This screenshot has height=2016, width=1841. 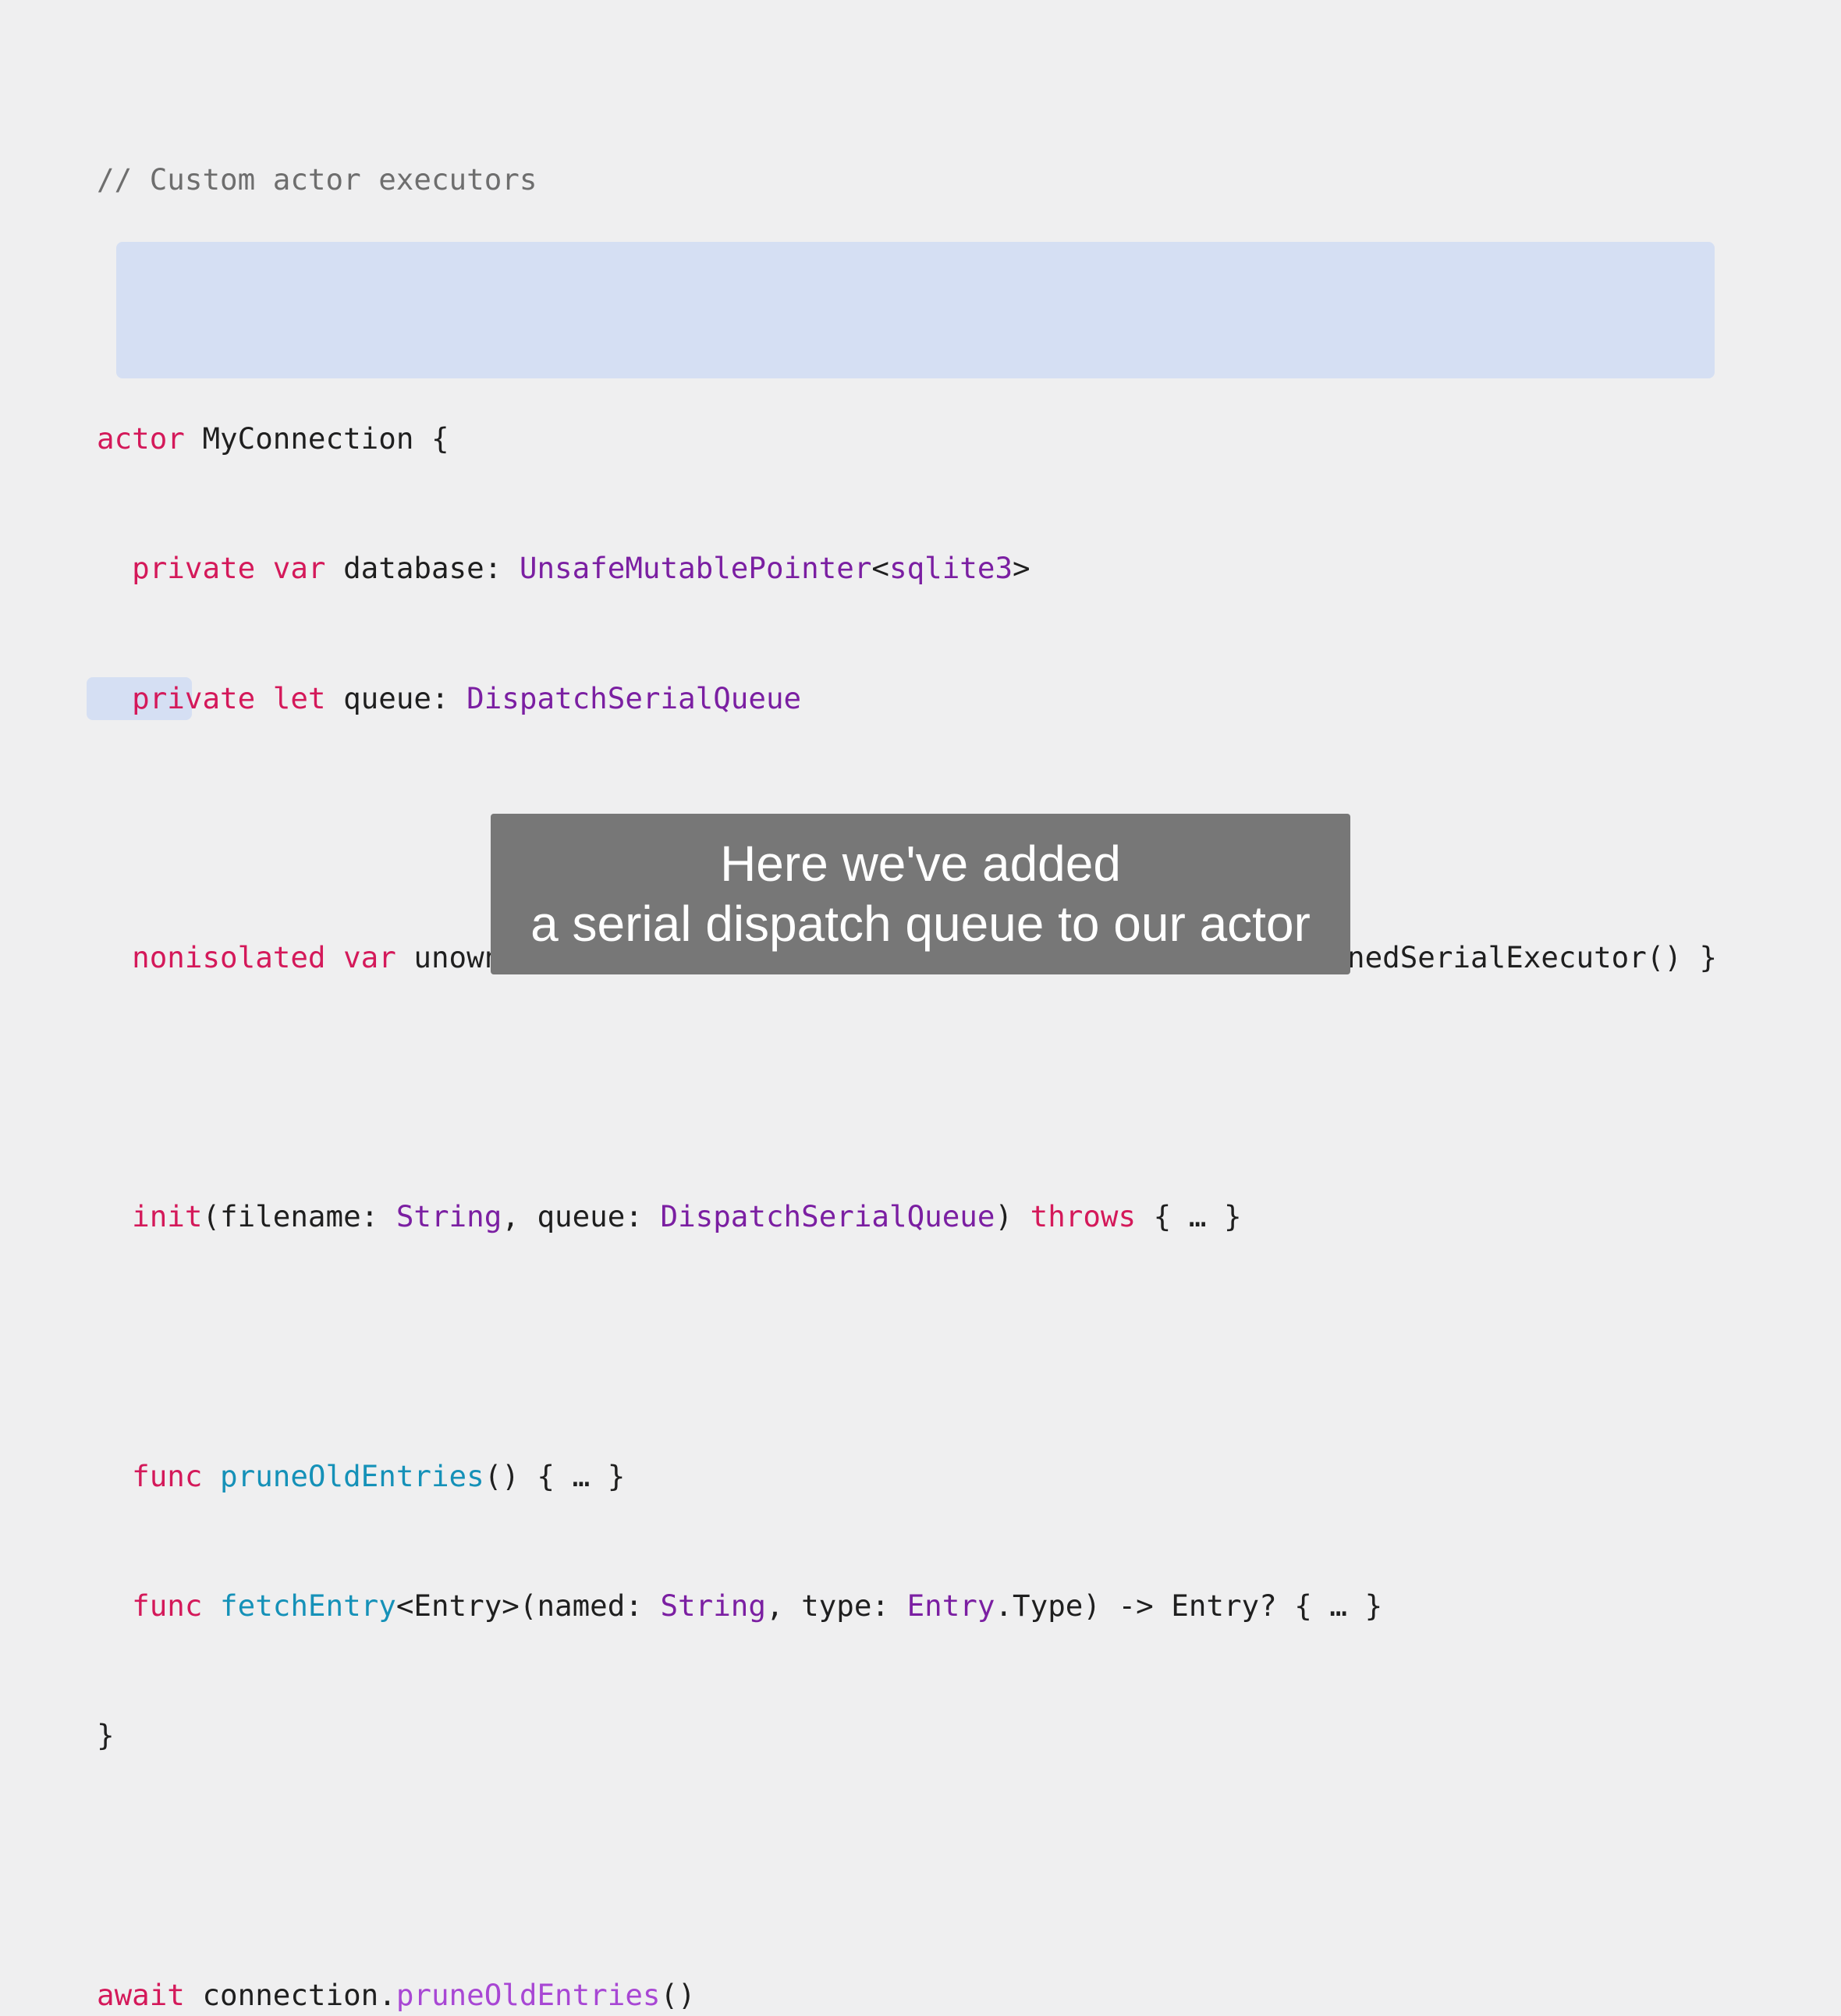 I want to click on code-comment: // Custom actor executors, so click(x=317, y=179).